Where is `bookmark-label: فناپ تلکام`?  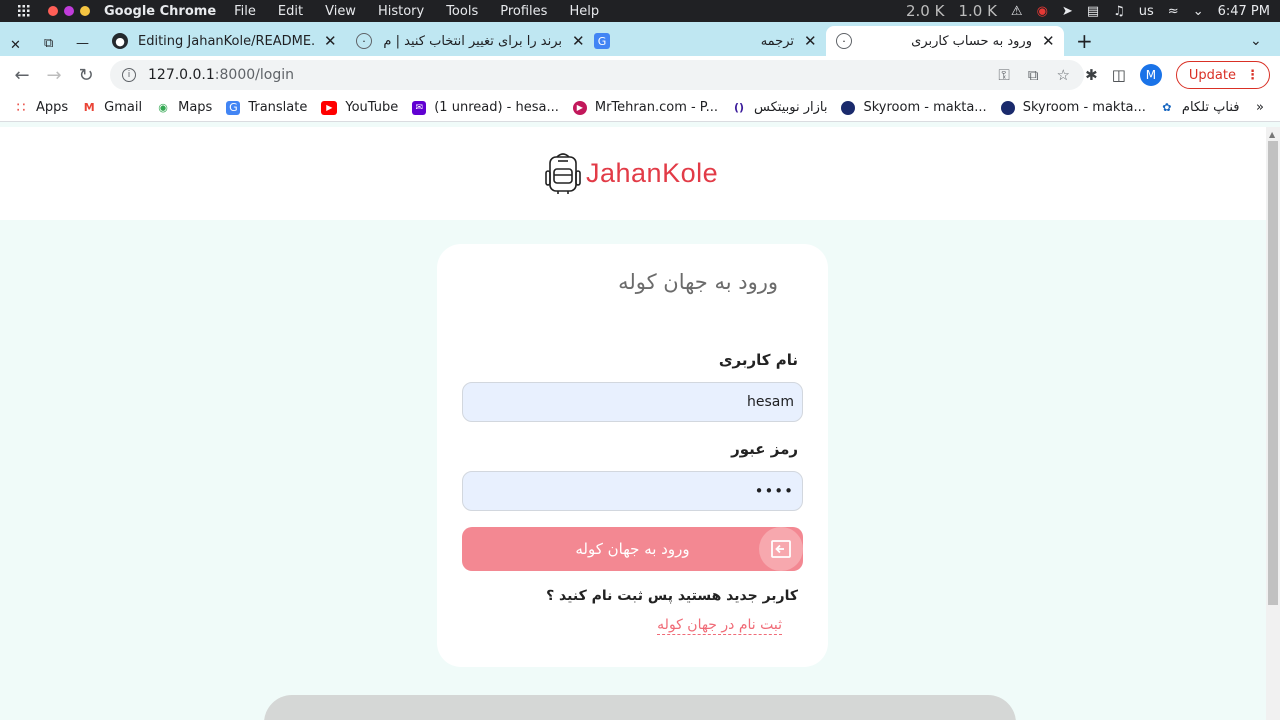
bookmark-label: فناپ تلکام is located at coordinates (1210, 107).